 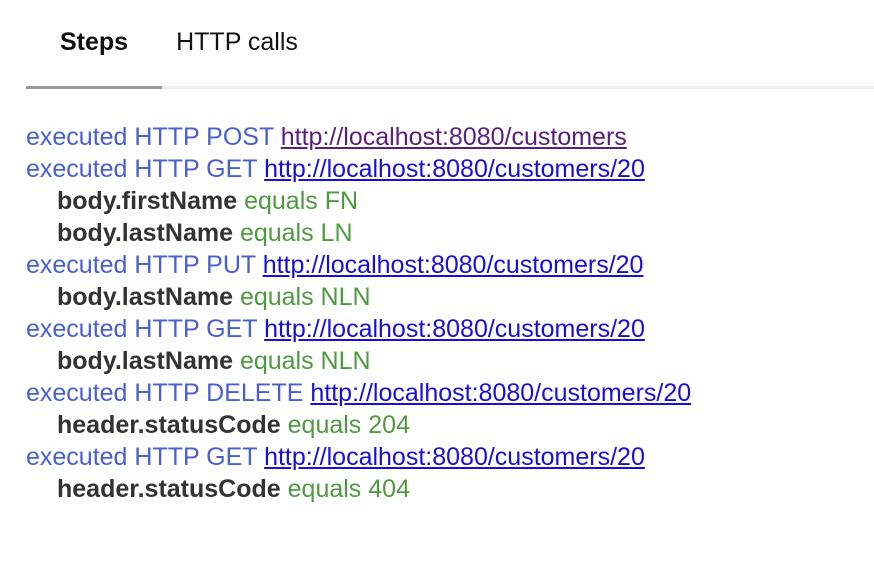 What do you see at coordinates (150, 137) in the screenshot?
I see `step-text: executed HTTP POST` at bounding box center [150, 137].